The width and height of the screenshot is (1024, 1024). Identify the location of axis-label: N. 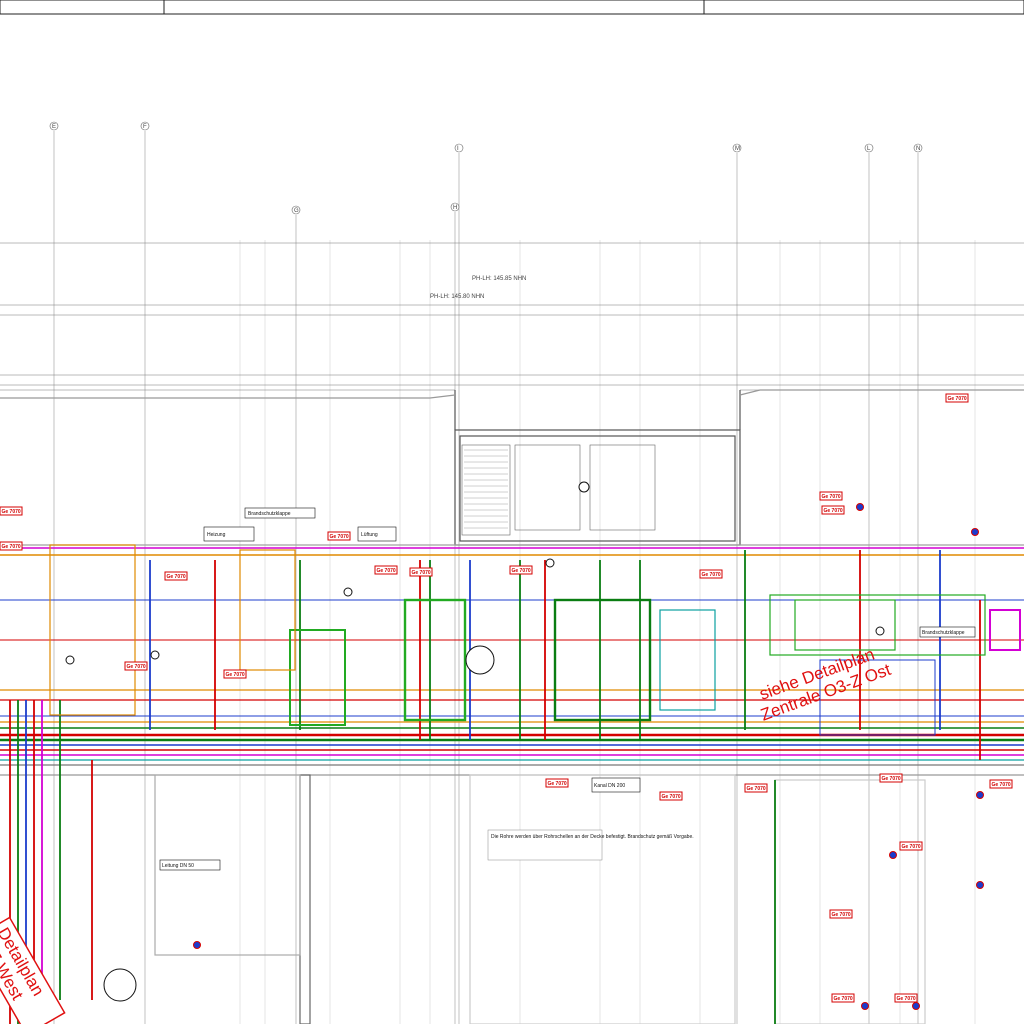
(918, 149).